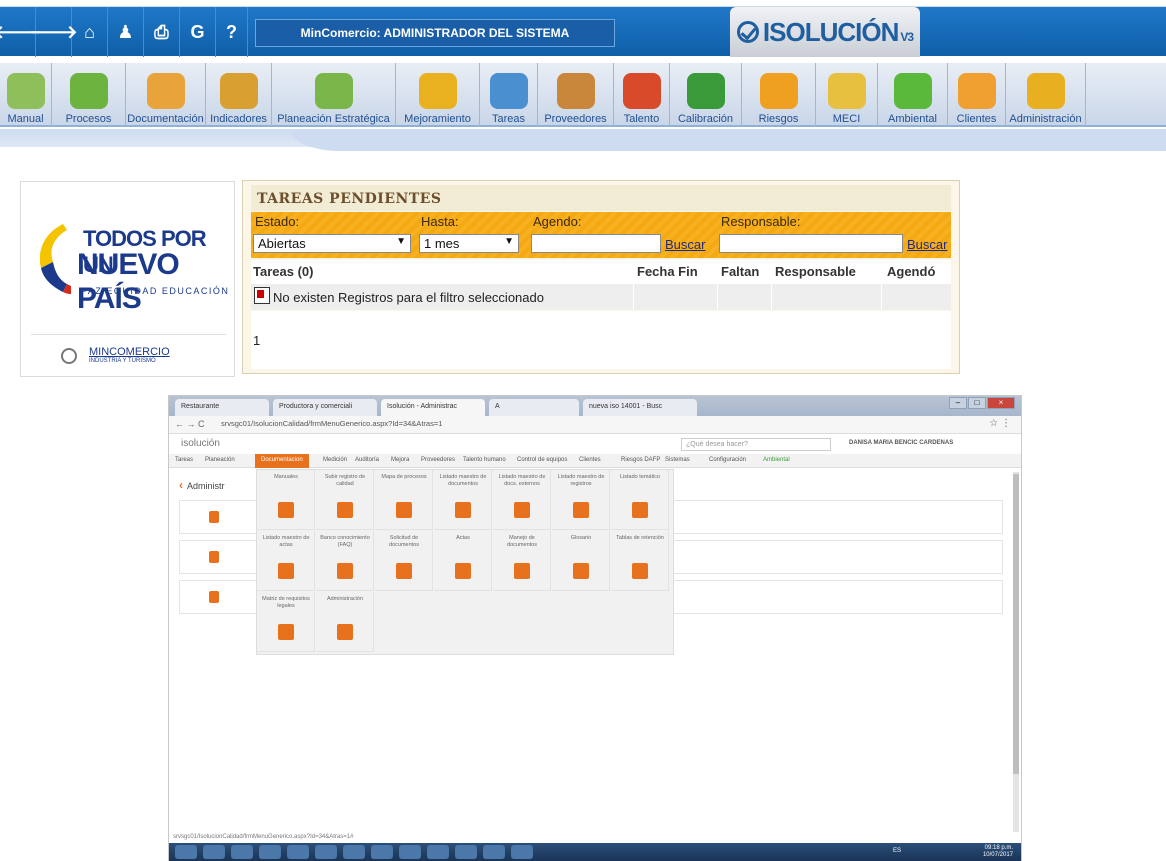 This screenshot has width=1166, height=861. What do you see at coordinates (927, 244) in the screenshot?
I see `buscar-responsable-link: Buscar` at bounding box center [927, 244].